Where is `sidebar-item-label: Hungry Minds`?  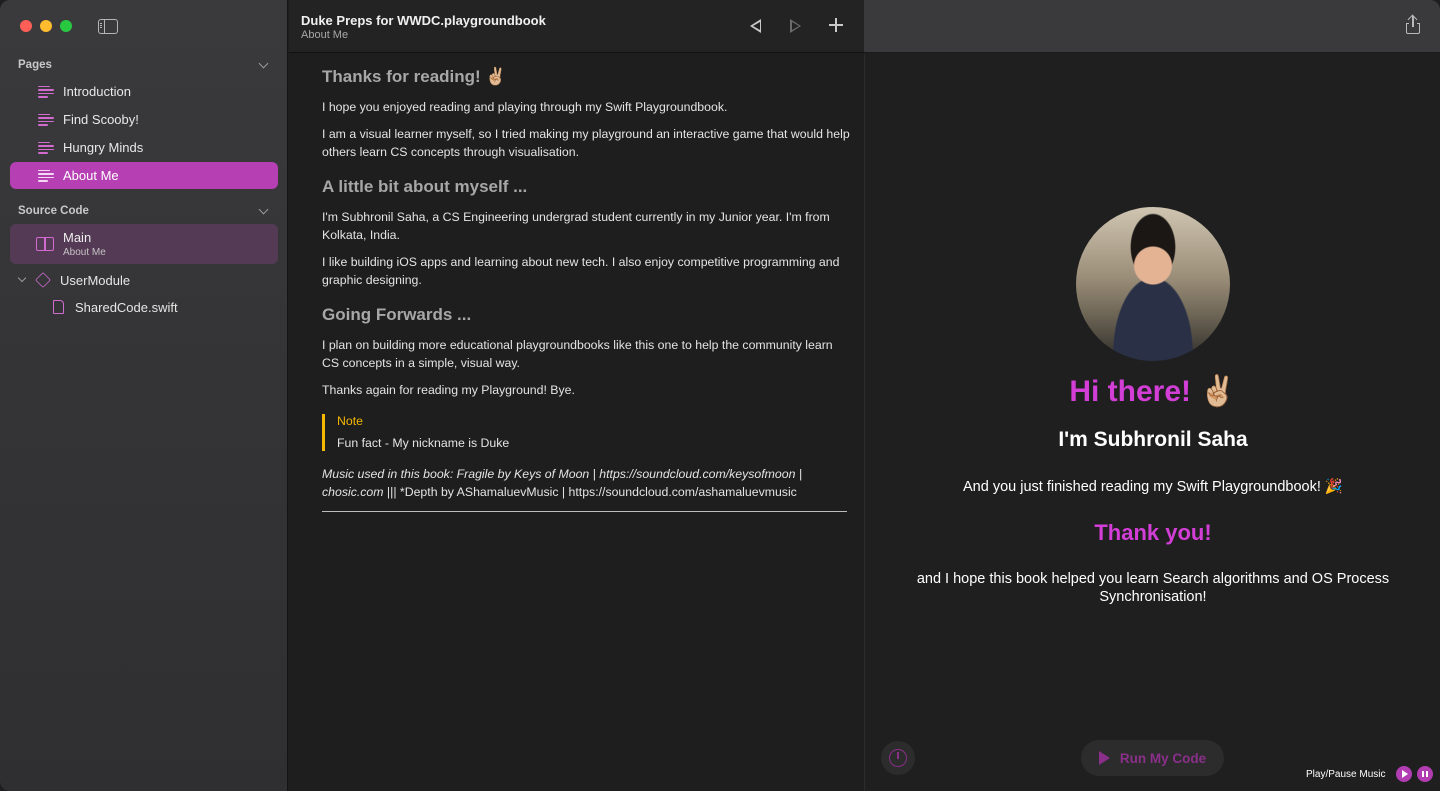
sidebar-item-label: Hungry Minds is located at coordinates (103, 147).